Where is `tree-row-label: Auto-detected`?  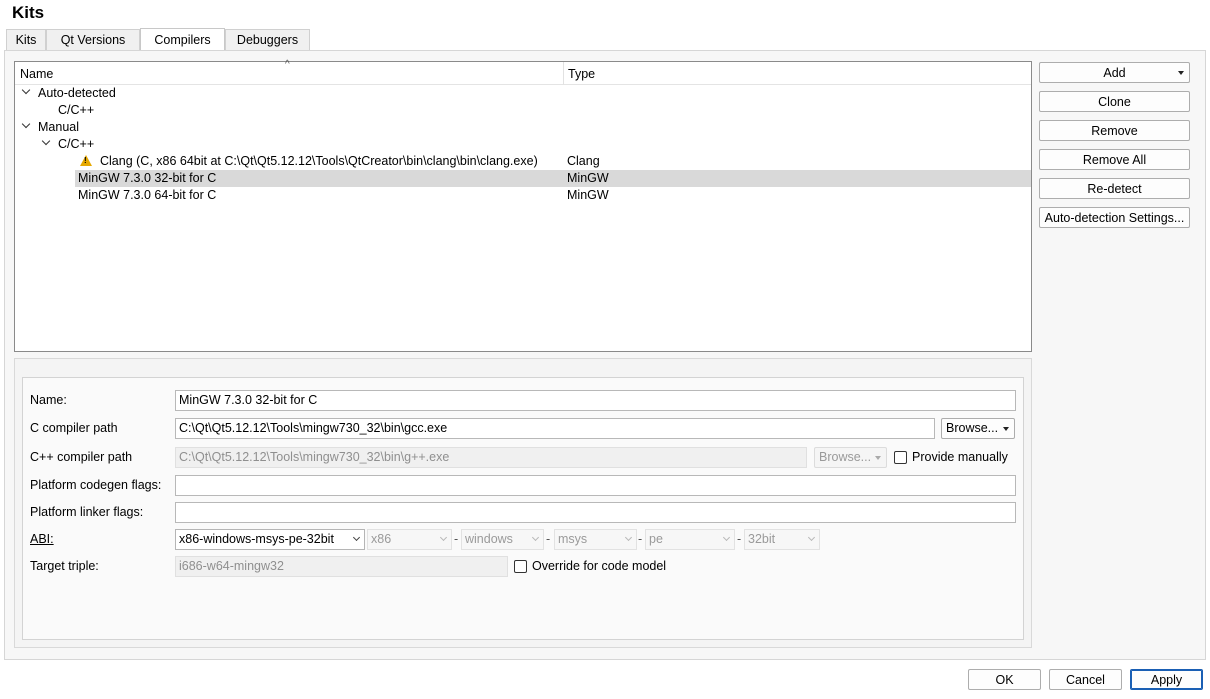 tree-row-label: Auto-detected is located at coordinates (77, 93).